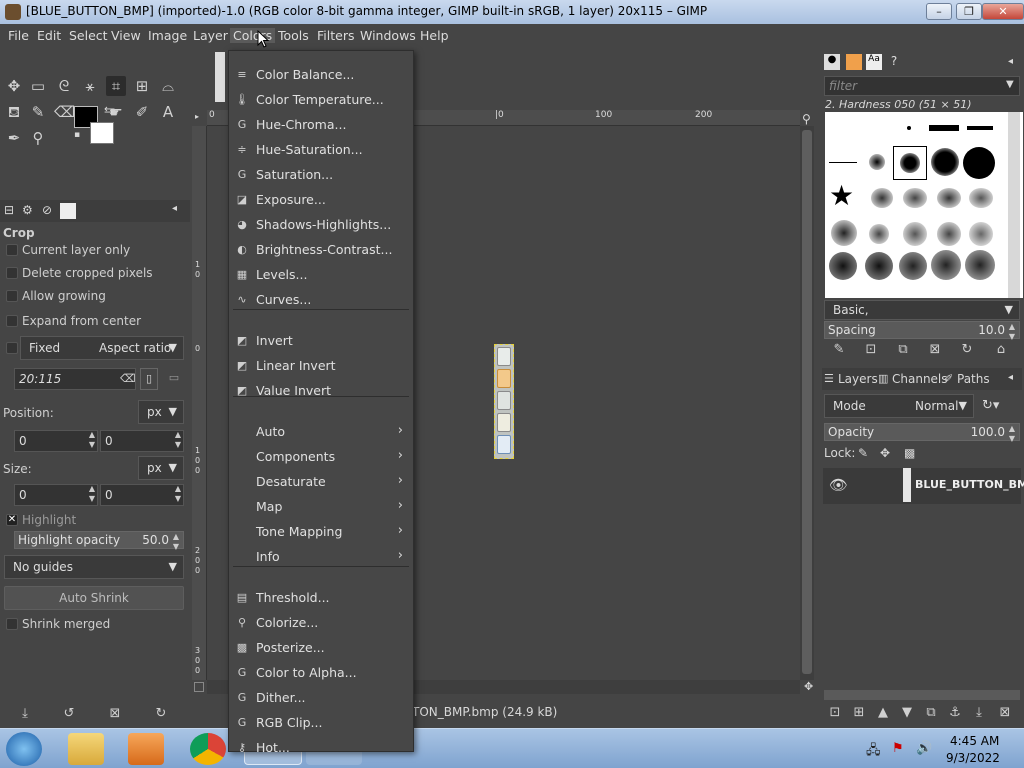 This screenshot has height=768, width=1024. What do you see at coordinates (146, 749) in the screenshot?
I see `media-player-taskbar-icon` at bounding box center [146, 749].